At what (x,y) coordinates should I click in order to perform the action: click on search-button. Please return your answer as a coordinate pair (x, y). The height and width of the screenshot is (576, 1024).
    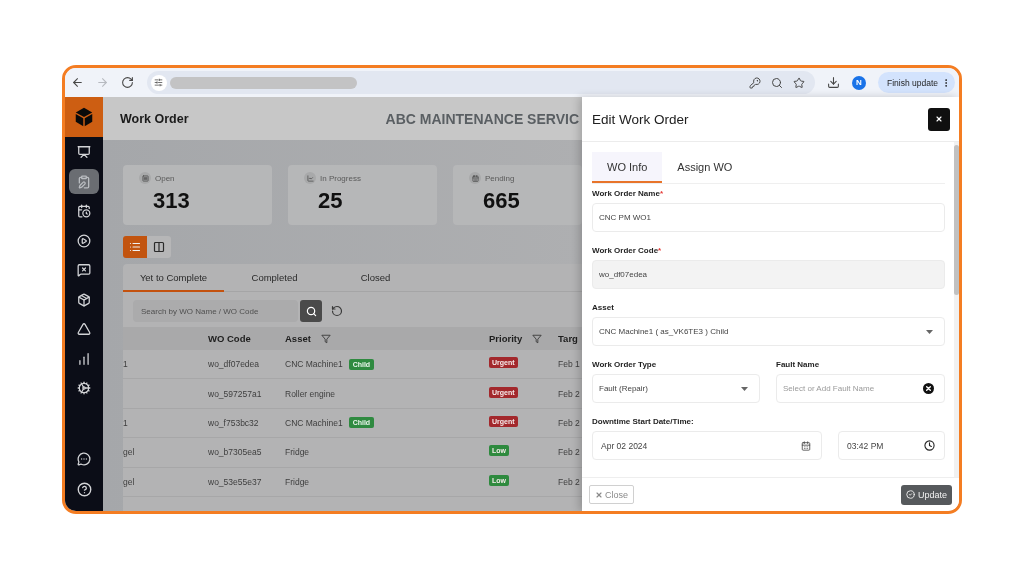
    Looking at the image, I should click on (311, 311).